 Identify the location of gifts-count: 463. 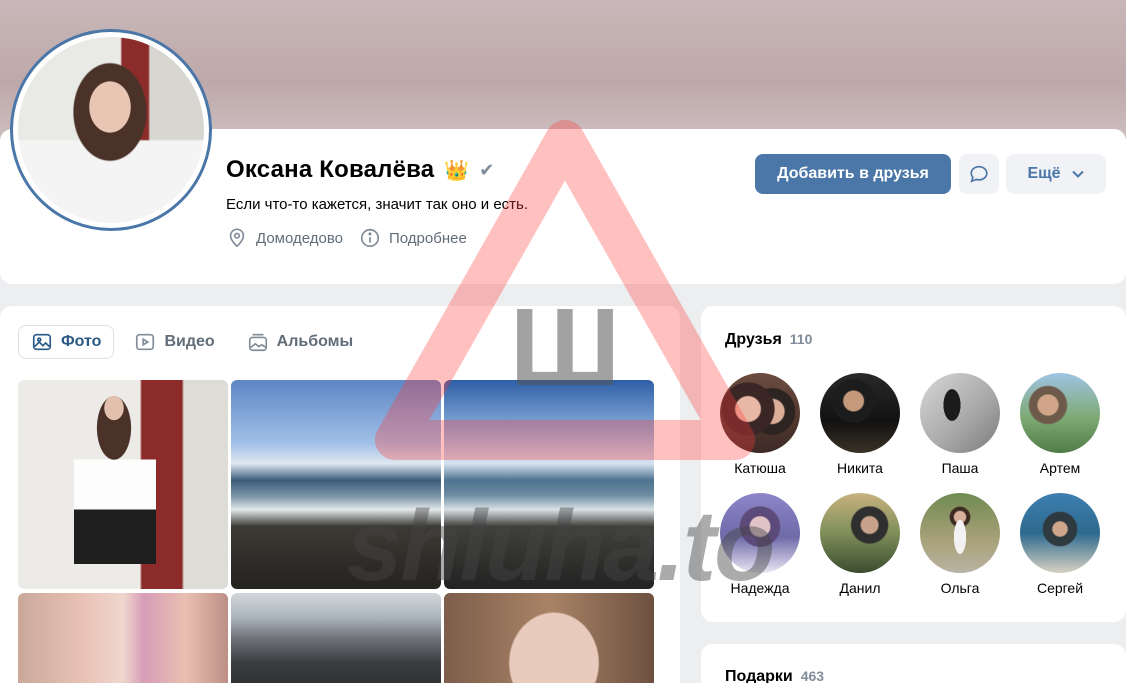
(812, 675).